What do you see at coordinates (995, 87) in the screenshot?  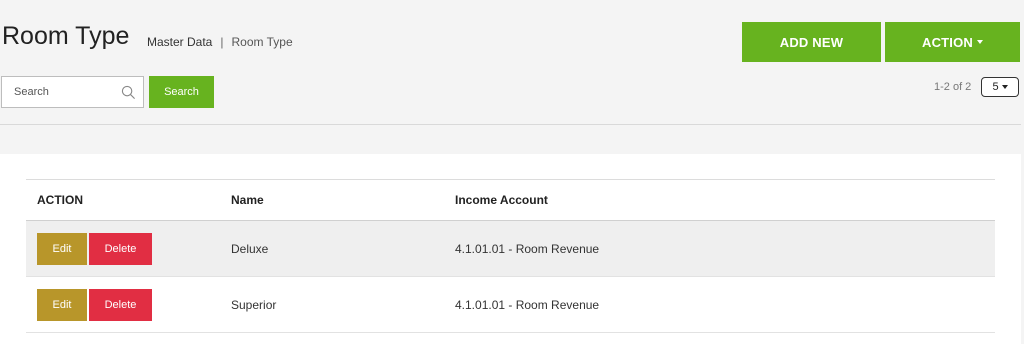 I see `page-size-value: 5` at bounding box center [995, 87].